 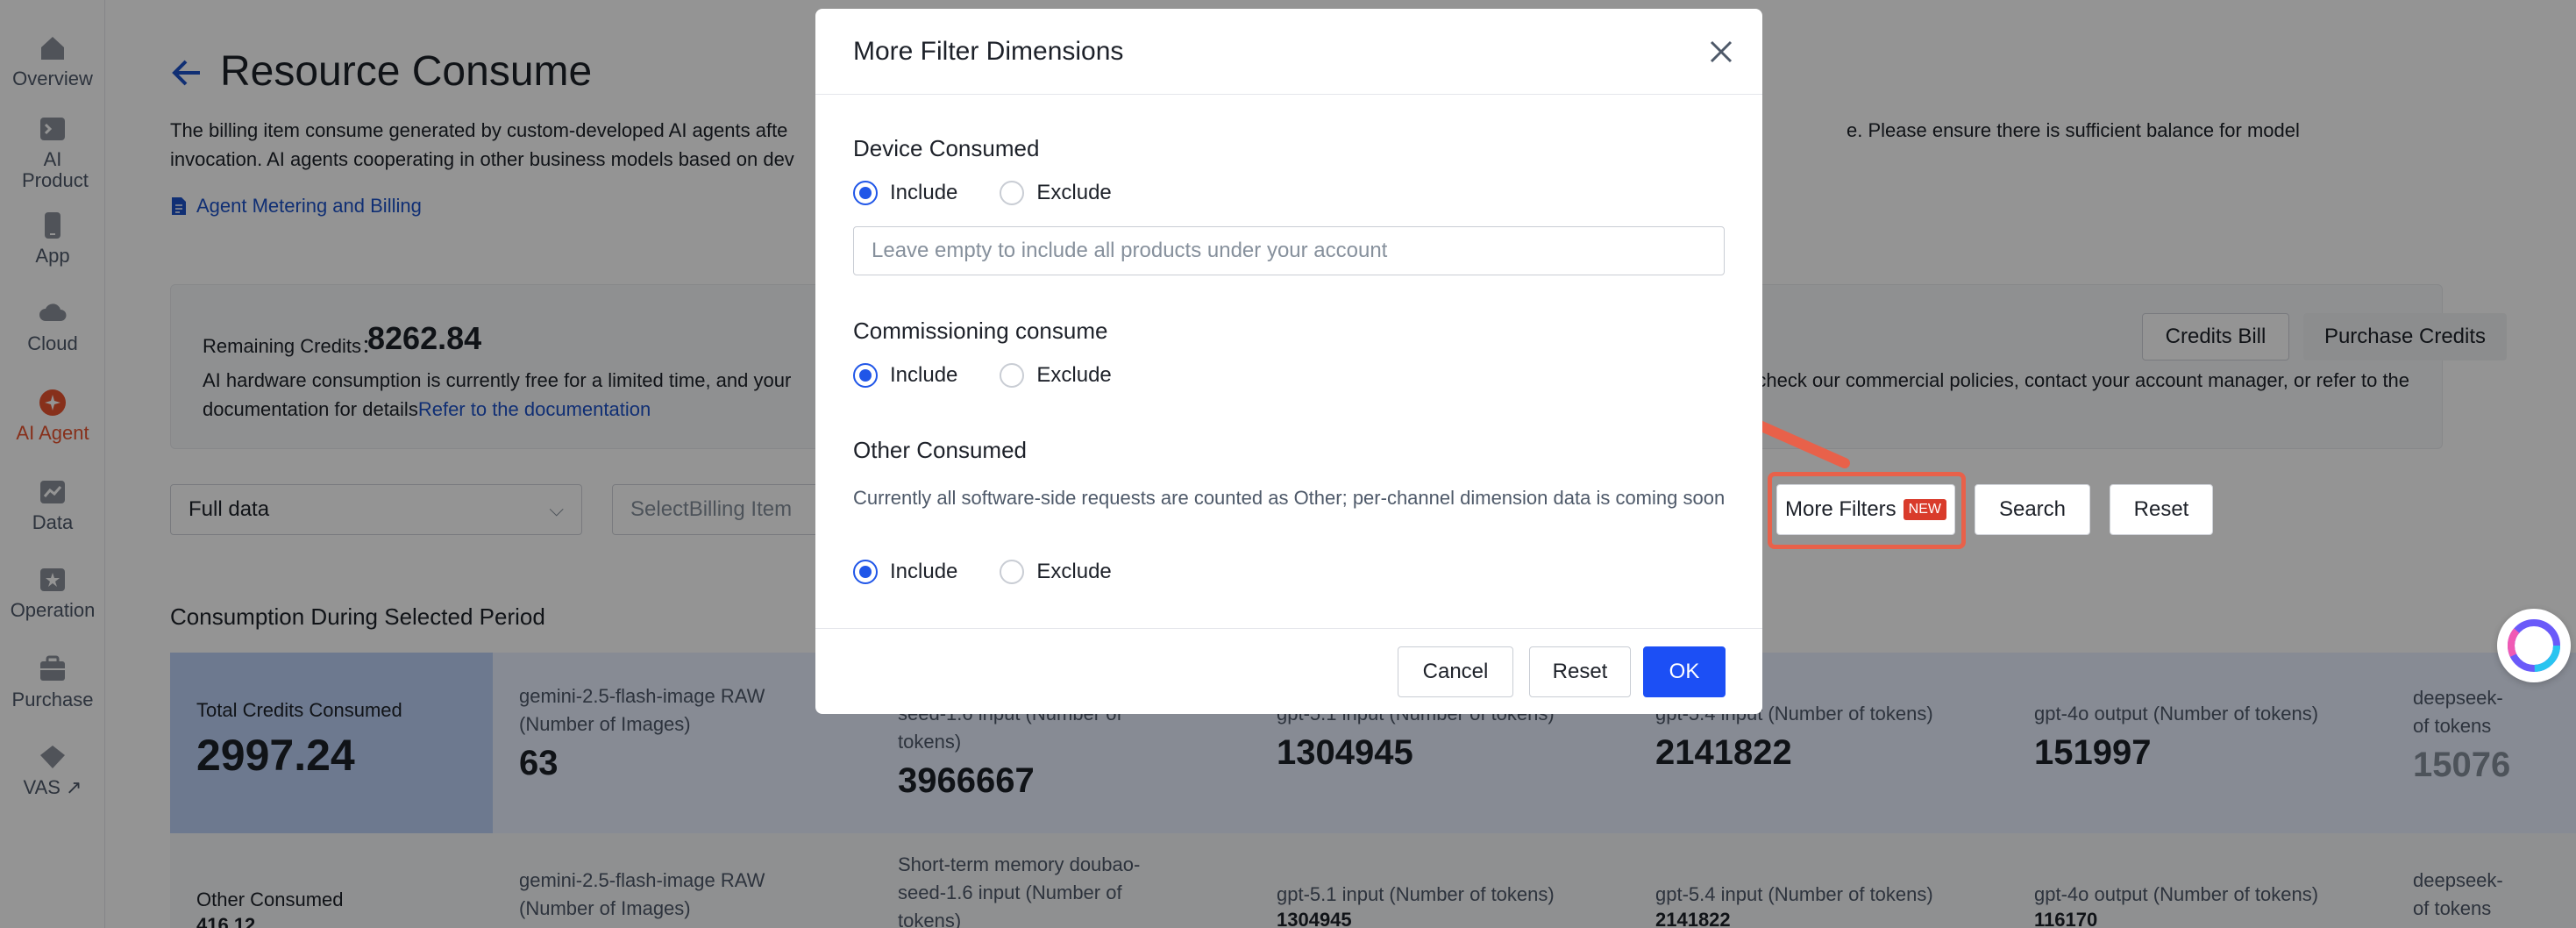 I want to click on other-include-radio: Include, so click(x=905, y=572).